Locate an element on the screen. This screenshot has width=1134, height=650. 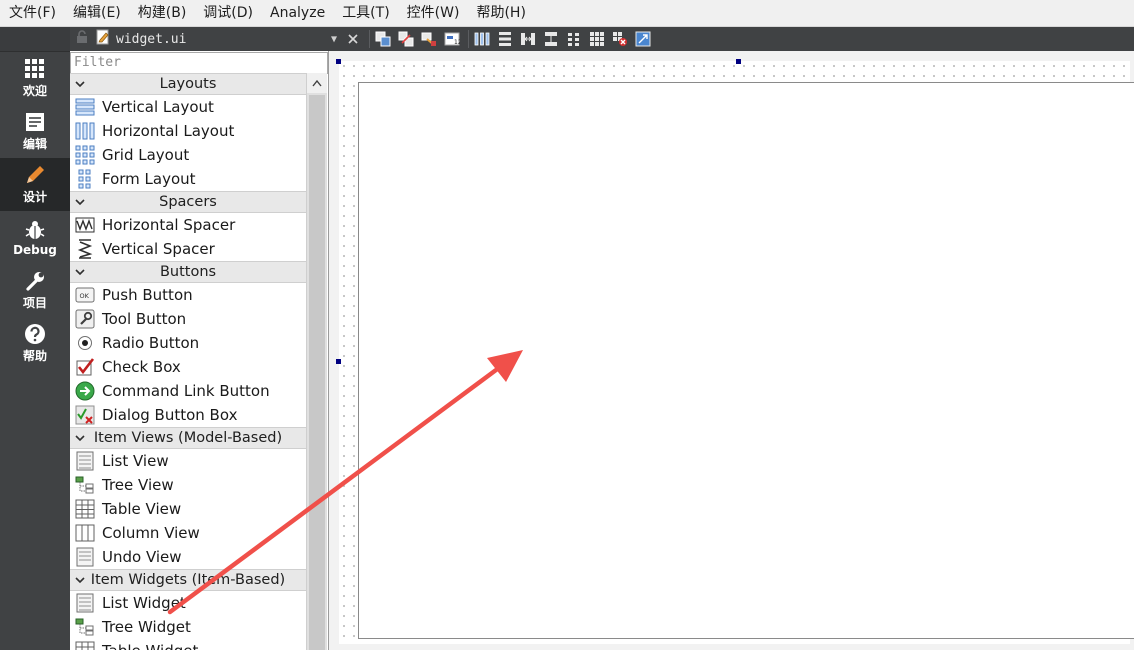
vertical-spacer-icon is located at coordinates (85, 249).